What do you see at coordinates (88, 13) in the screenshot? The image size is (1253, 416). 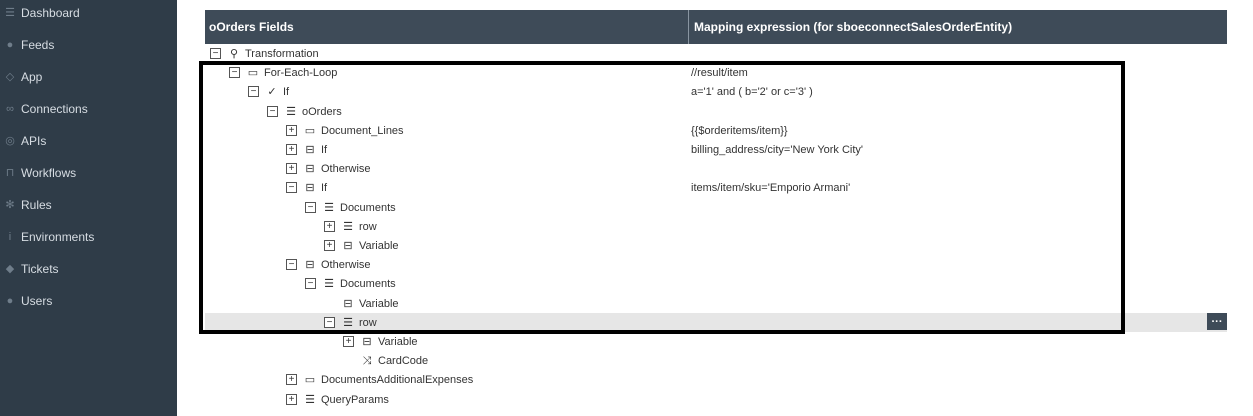 I see `sidebar-item-dashboard: ☰ Dashboard` at bounding box center [88, 13].